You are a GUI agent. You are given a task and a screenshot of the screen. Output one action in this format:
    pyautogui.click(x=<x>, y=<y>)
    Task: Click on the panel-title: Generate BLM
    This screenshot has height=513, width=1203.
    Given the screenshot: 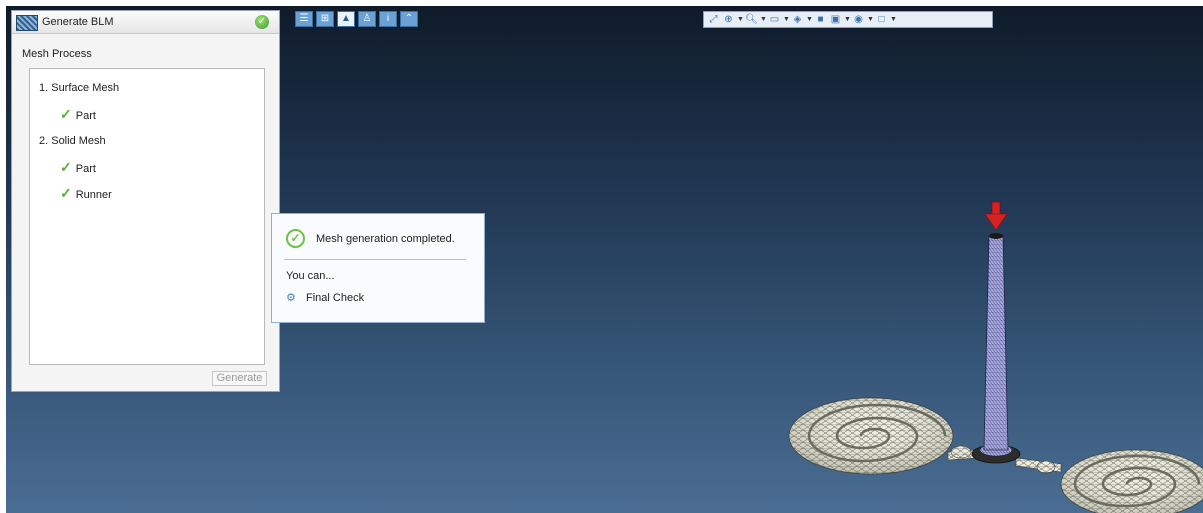 What is the action you would take?
    pyautogui.click(x=78, y=22)
    